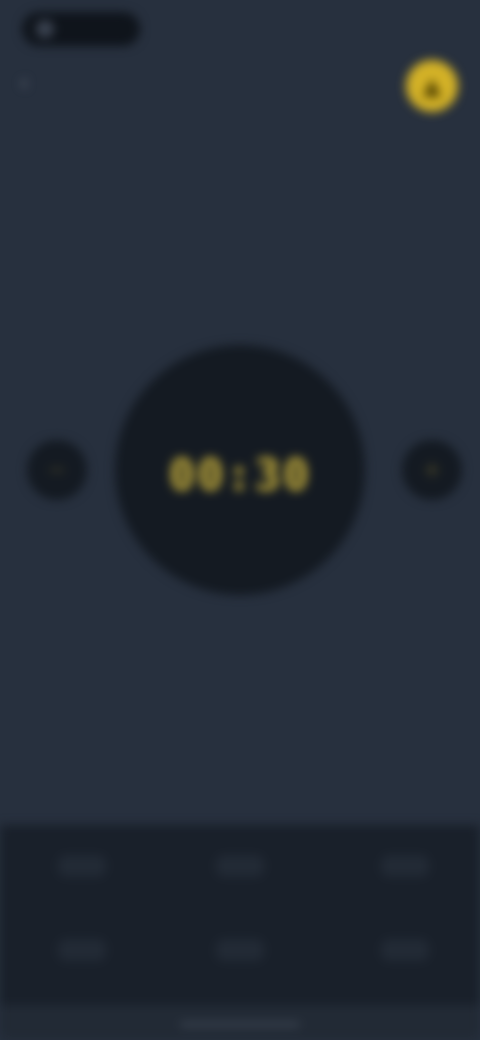 The height and width of the screenshot is (1040, 480). I want to click on increase-button: +, so click(432, 470).